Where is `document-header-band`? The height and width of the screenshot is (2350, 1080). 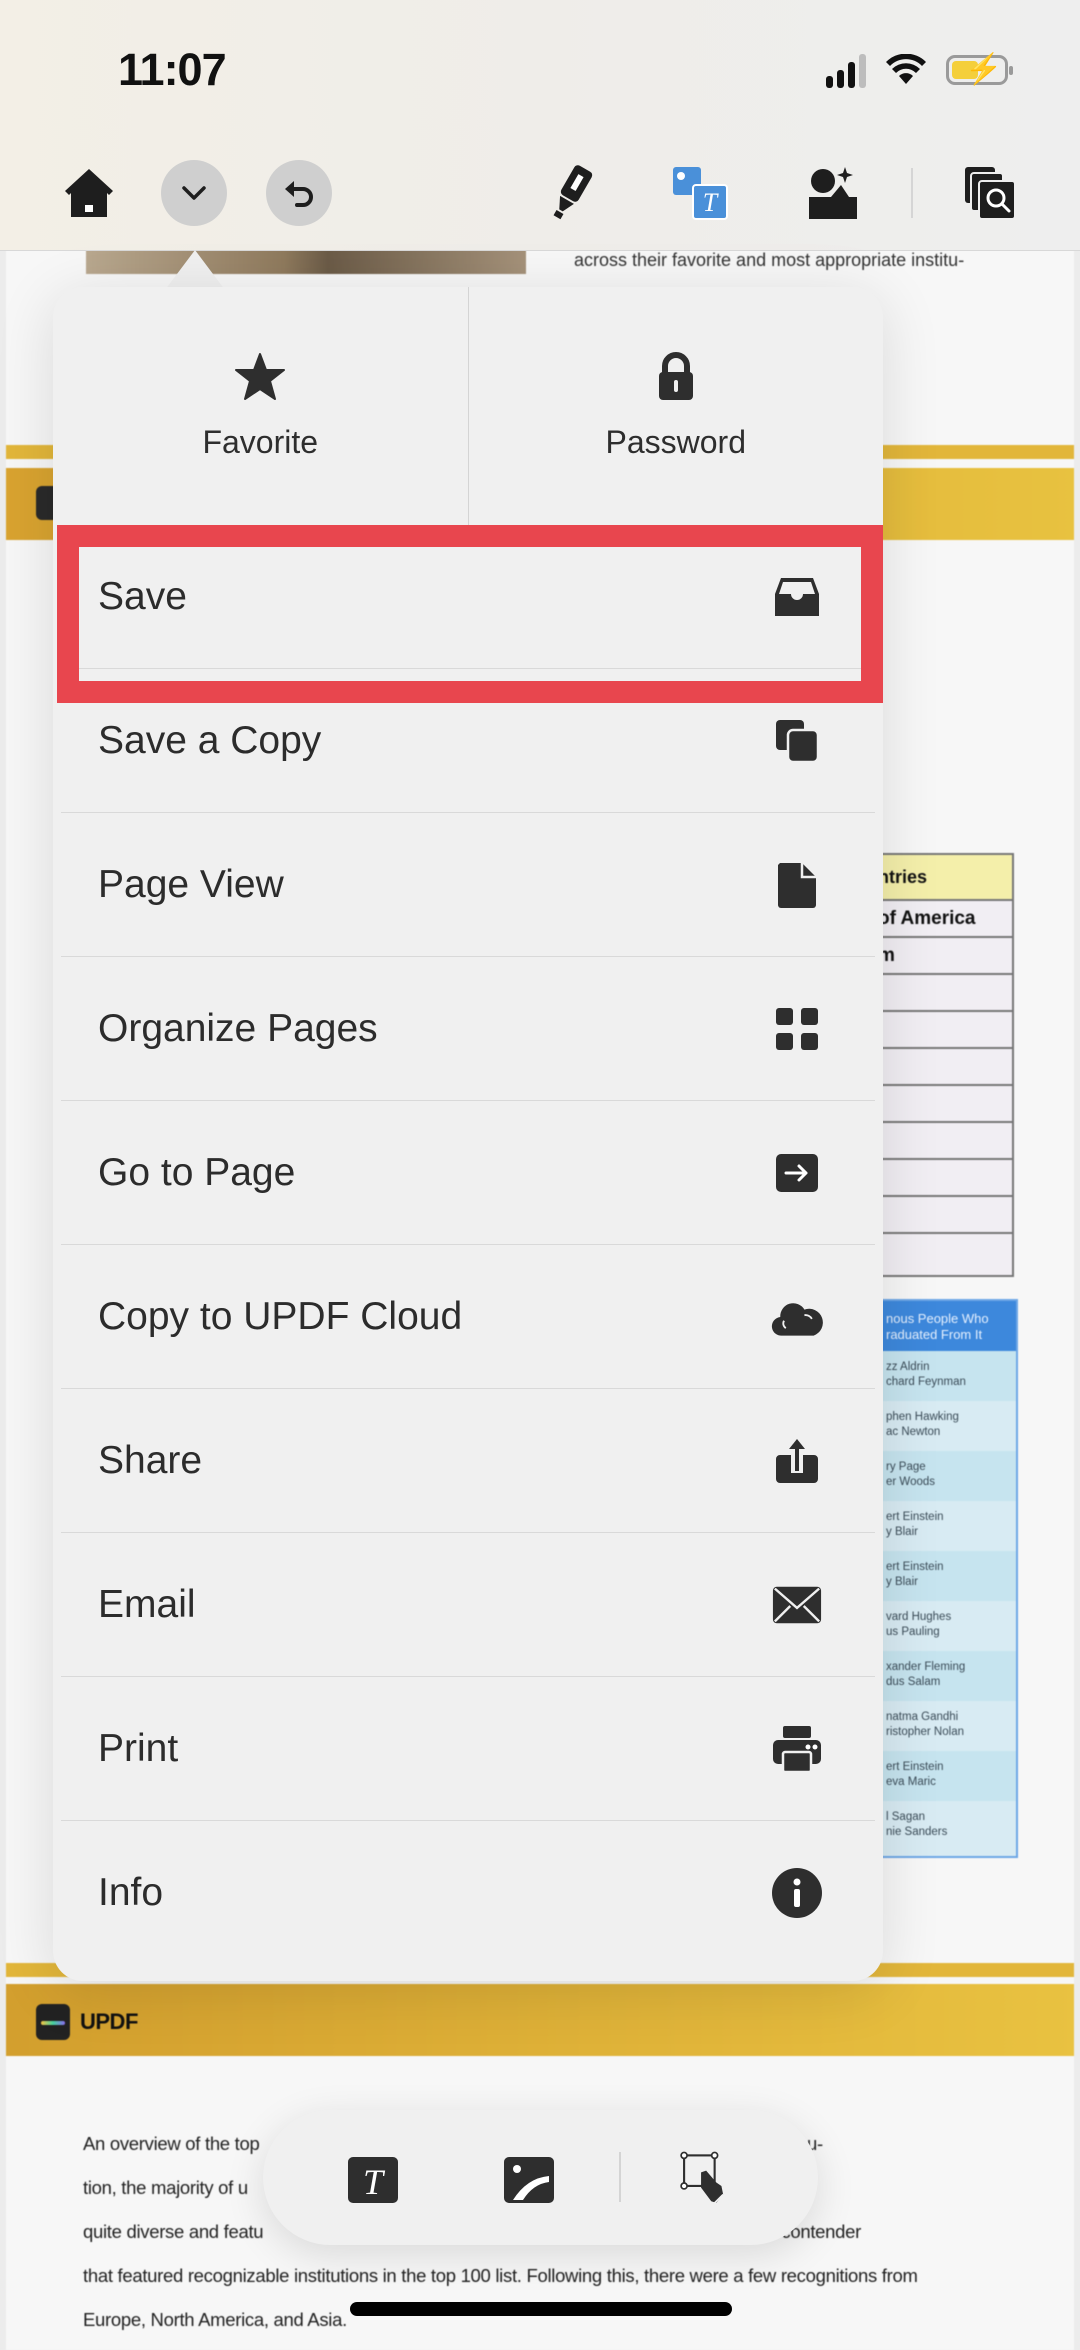 document-header-band is located at coordinates (540, 2020).